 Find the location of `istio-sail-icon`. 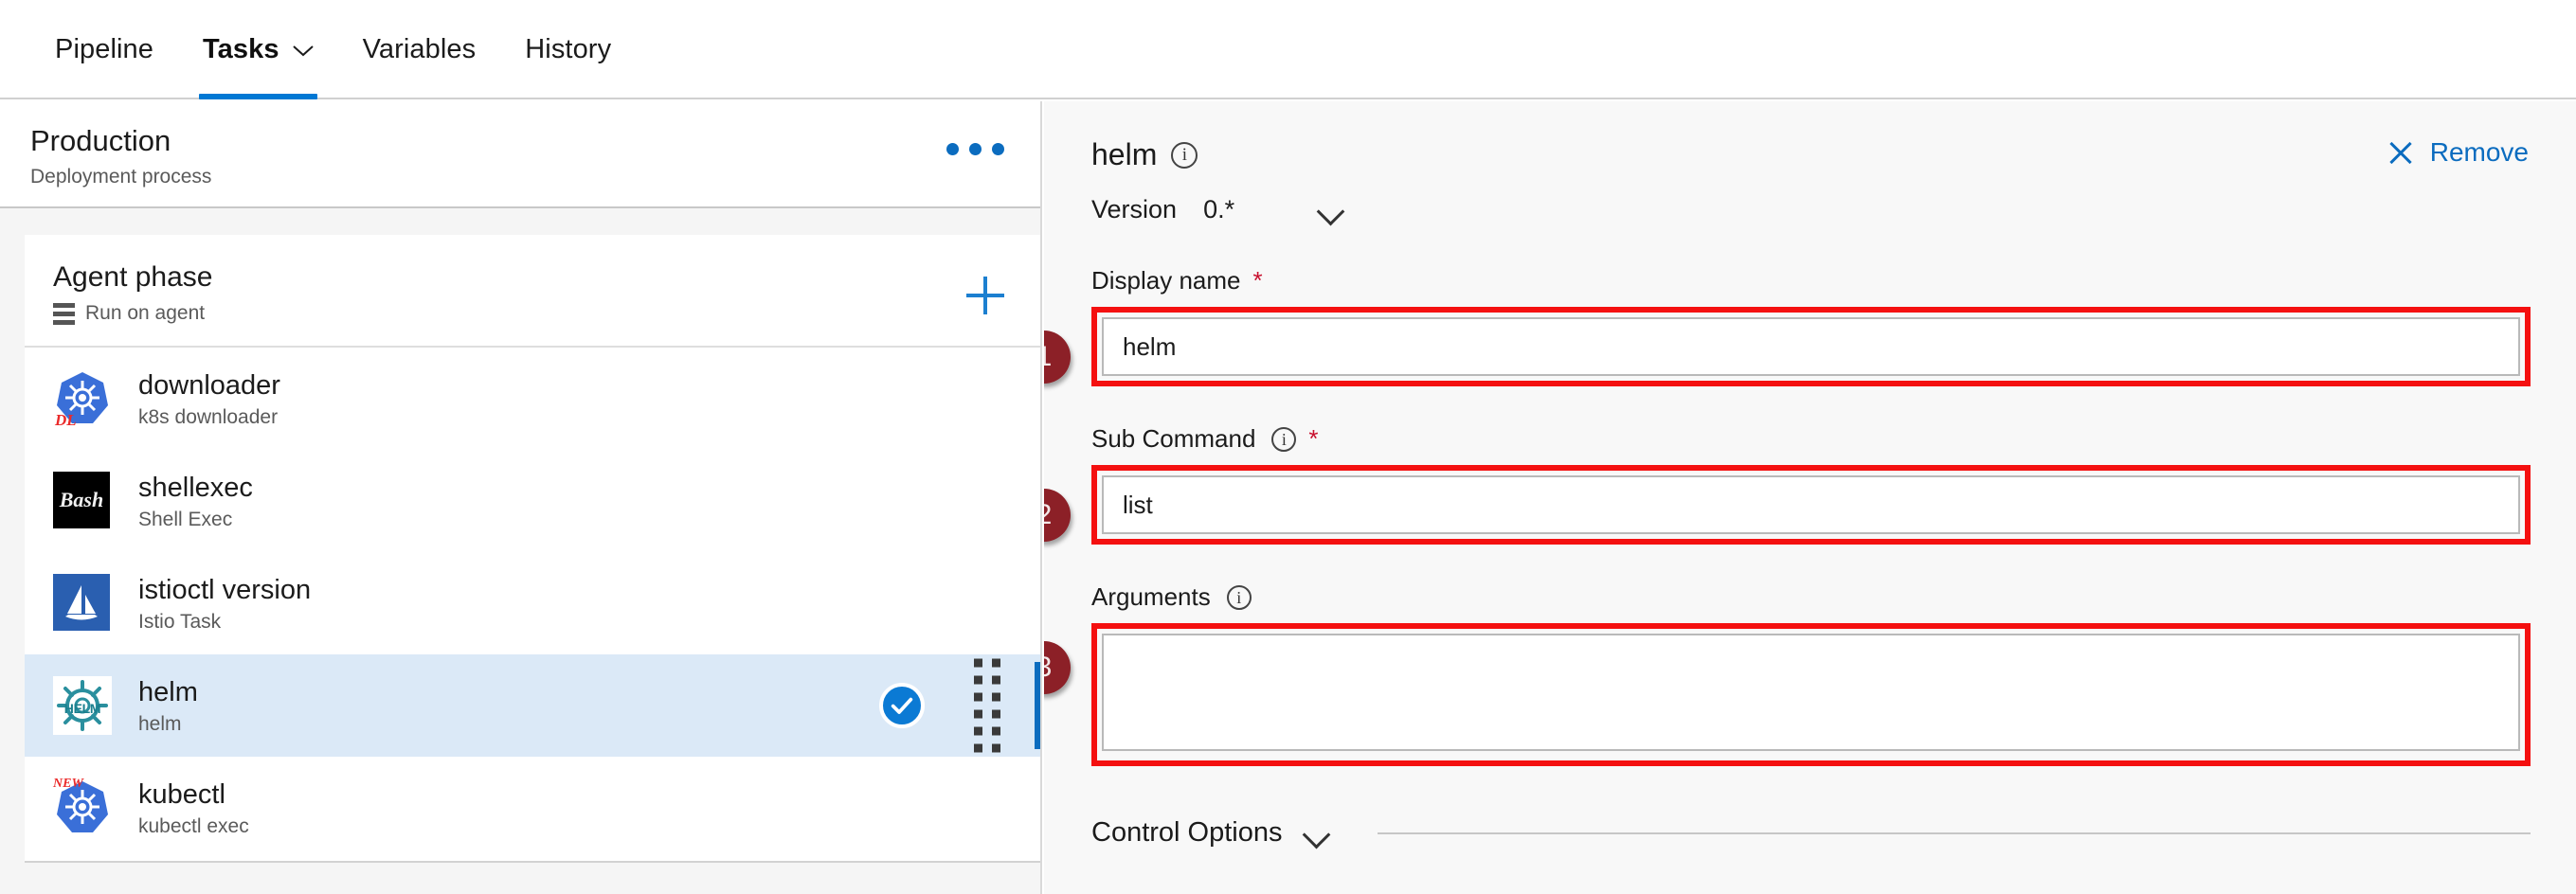

istio-sail-icon is located at coordinates (81, 602).